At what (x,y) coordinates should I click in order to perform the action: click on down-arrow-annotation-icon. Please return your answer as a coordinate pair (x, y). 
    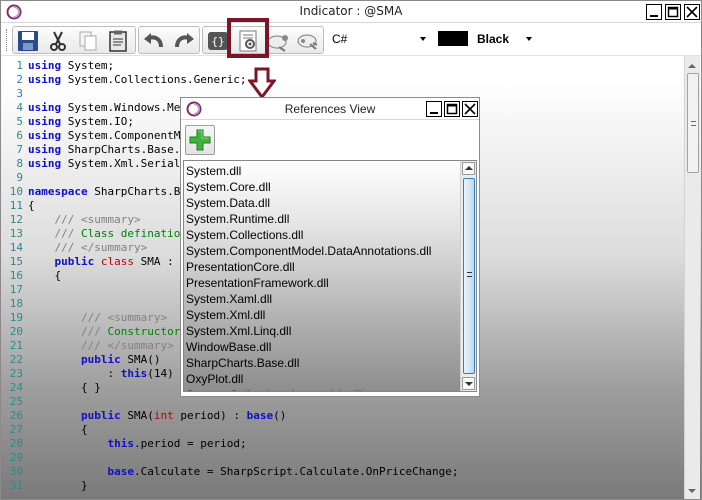
    Looking at the image, I should click on (262, 83).